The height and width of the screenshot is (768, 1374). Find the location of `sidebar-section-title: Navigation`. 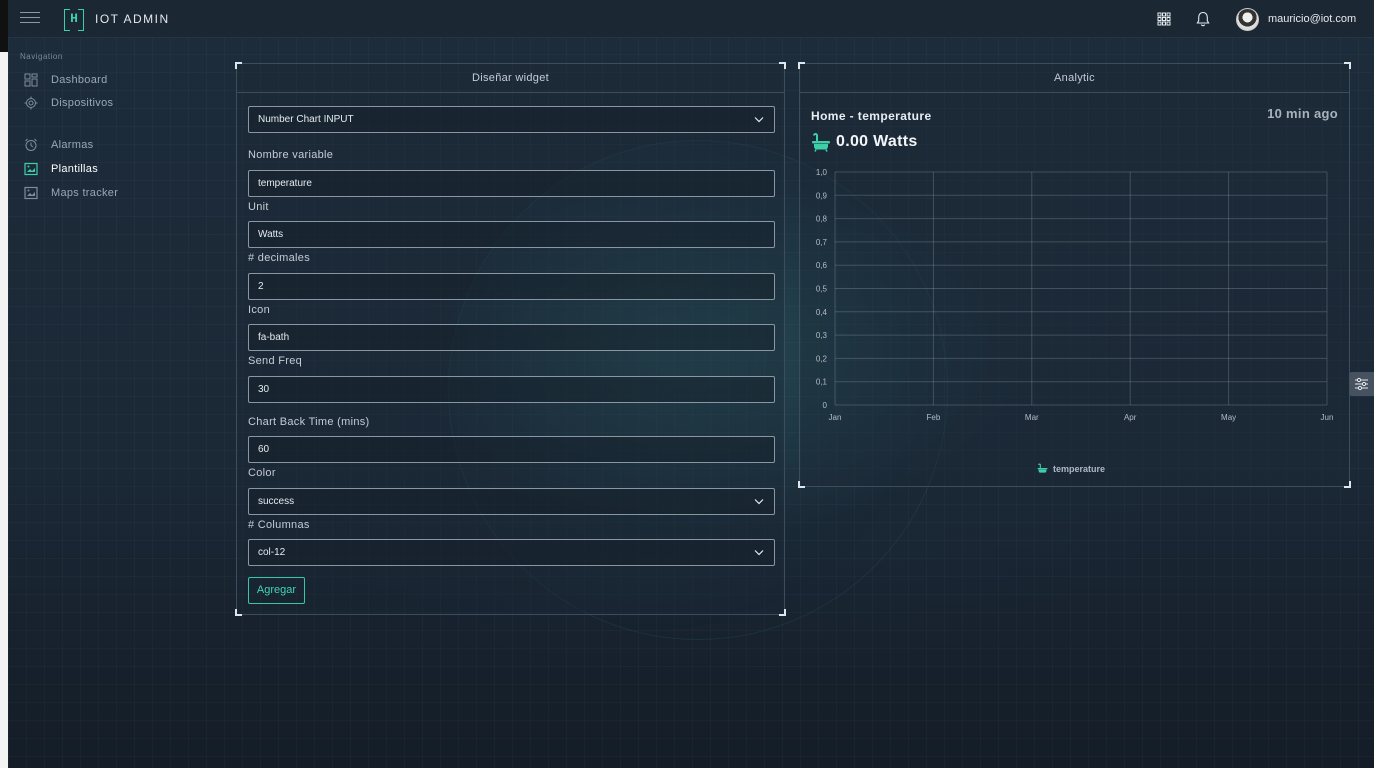

sidebar-section-title: Navigation is located at coordinates (41, 56).